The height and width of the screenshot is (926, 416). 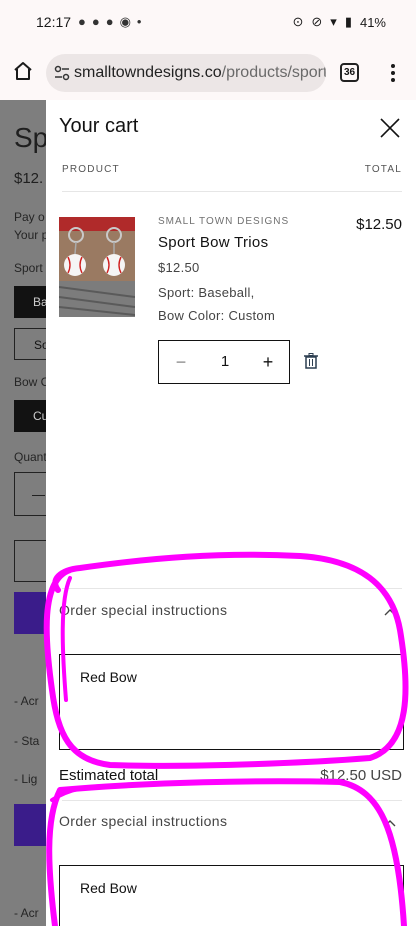 What do you see at coordinates (30, 344) in the screenshot?
I see `bg-option-button: So` at bounding box center [30, 344].